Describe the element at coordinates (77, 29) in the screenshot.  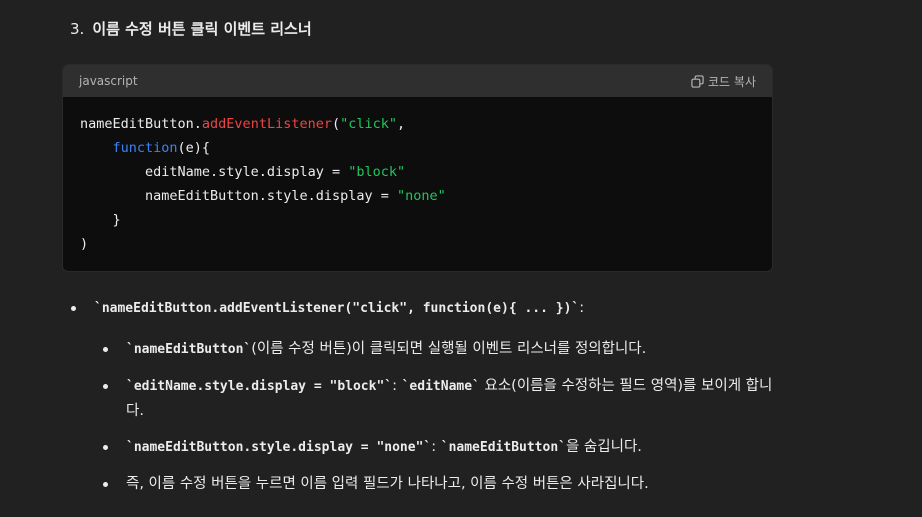
I see `section-number: 3.` at that location.